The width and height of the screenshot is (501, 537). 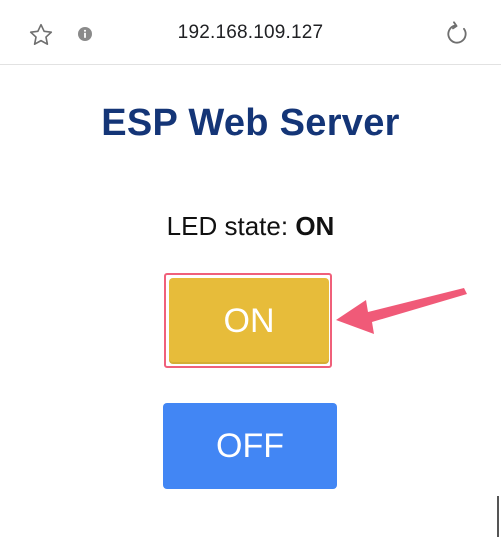 I want to click on browser-toolbar: 192.168.109.127, so click(x=250, y=32).